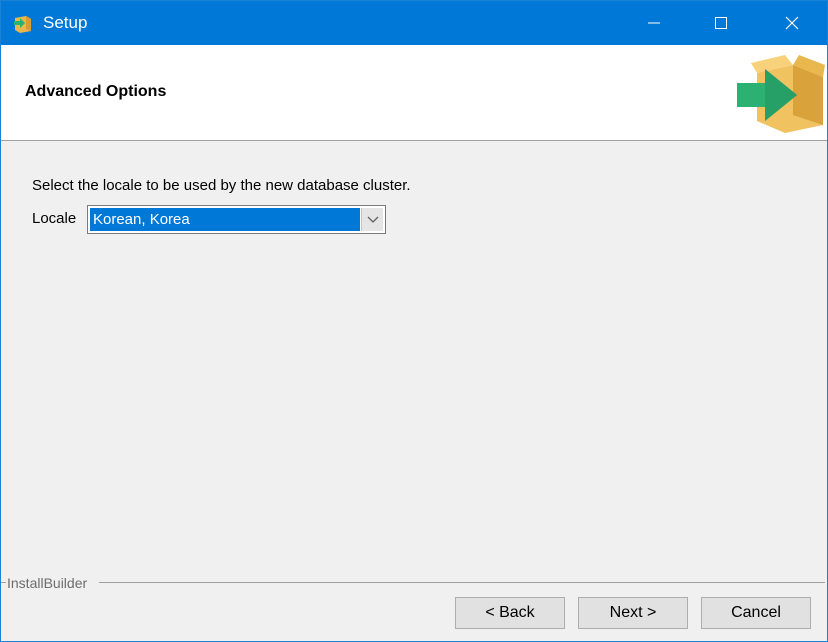  What do you see at coordinates (414, 23) in the screenshot?
I see `title-bar: Setup` at bounding box center [414, 23].